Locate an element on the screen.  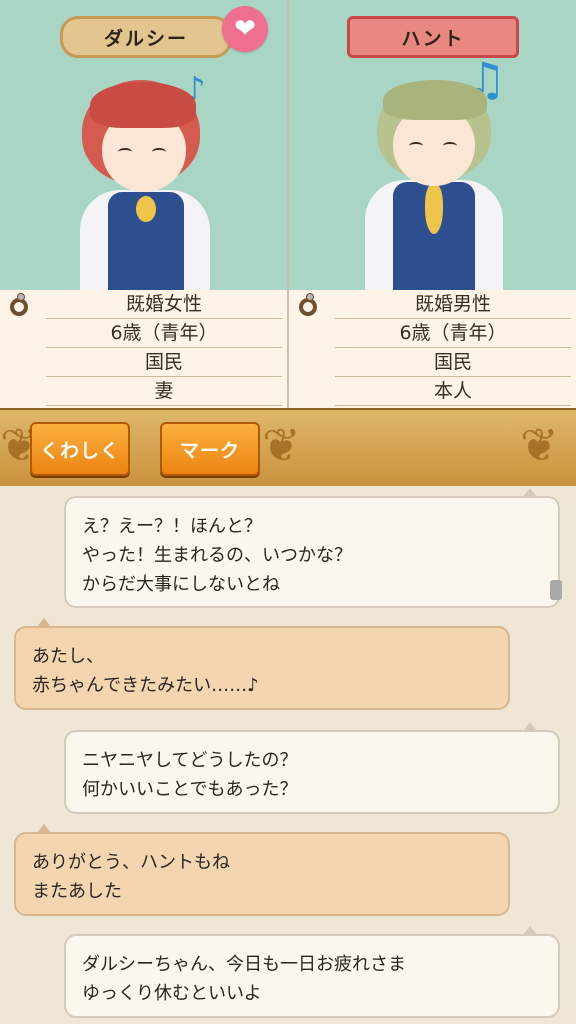
character-name-left: ダルシー is located at coordinates (146, 37).